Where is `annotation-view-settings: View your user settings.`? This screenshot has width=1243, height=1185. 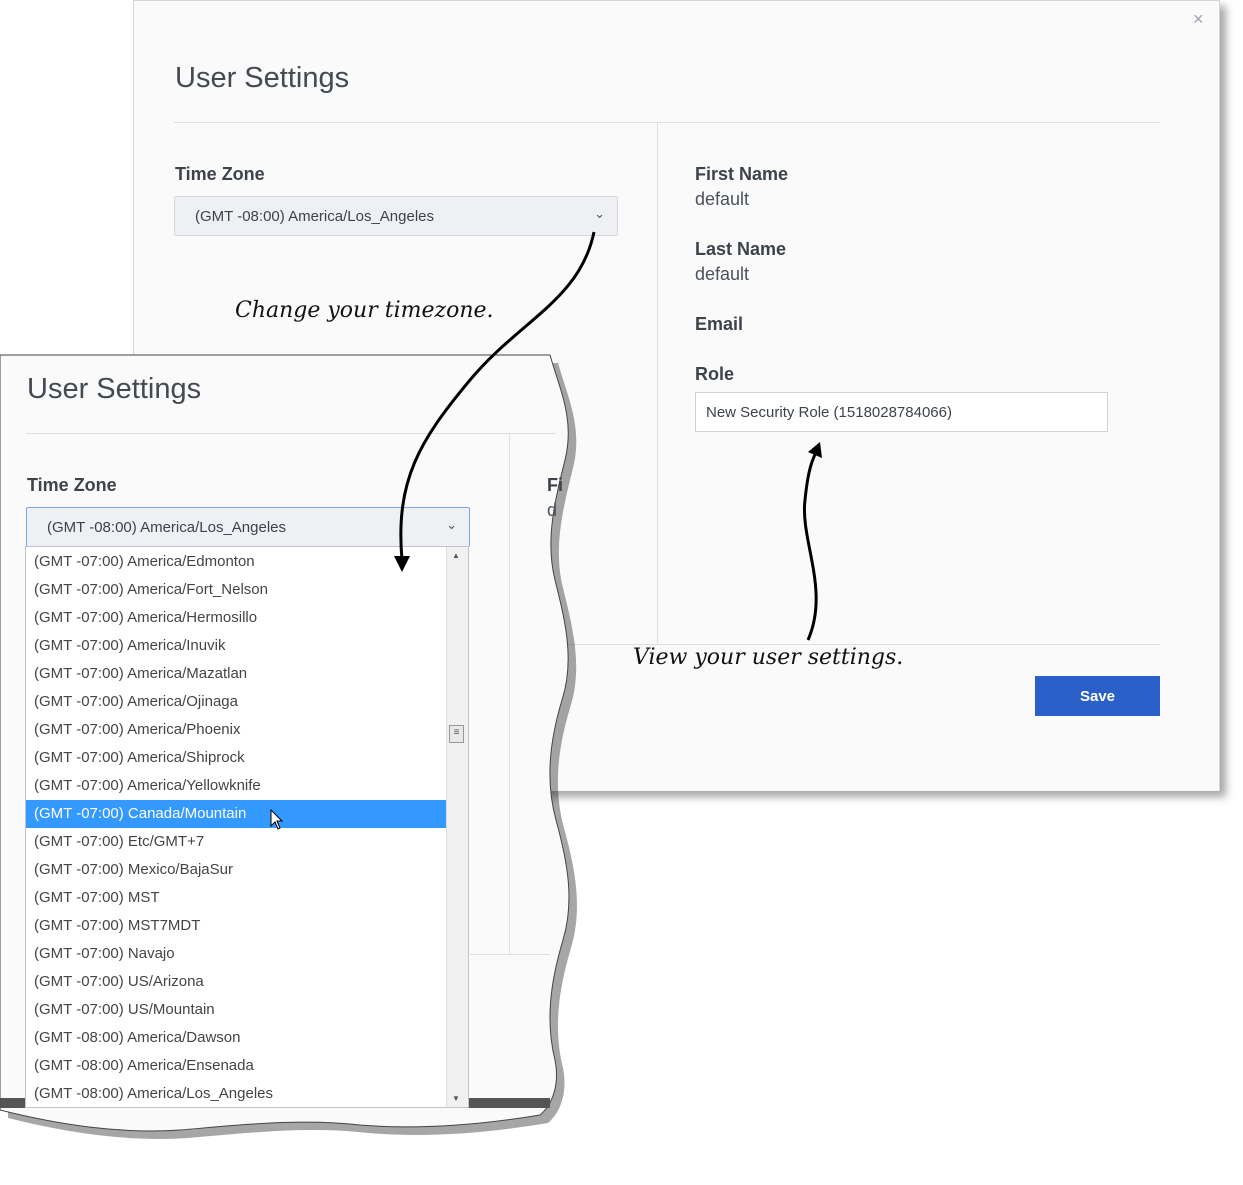 annotation-view-settings: View your user settings. is located at coordinates (768, 657).